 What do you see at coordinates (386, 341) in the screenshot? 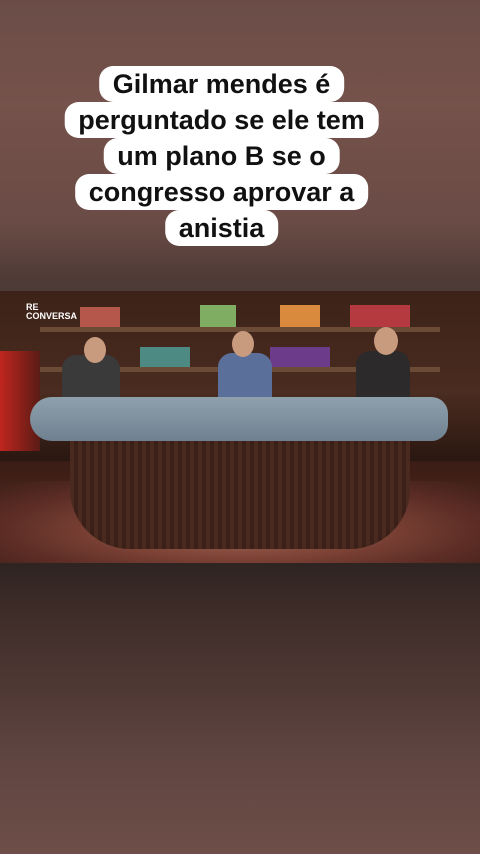
I see `person-right-head` at bounding box center [386, 341].